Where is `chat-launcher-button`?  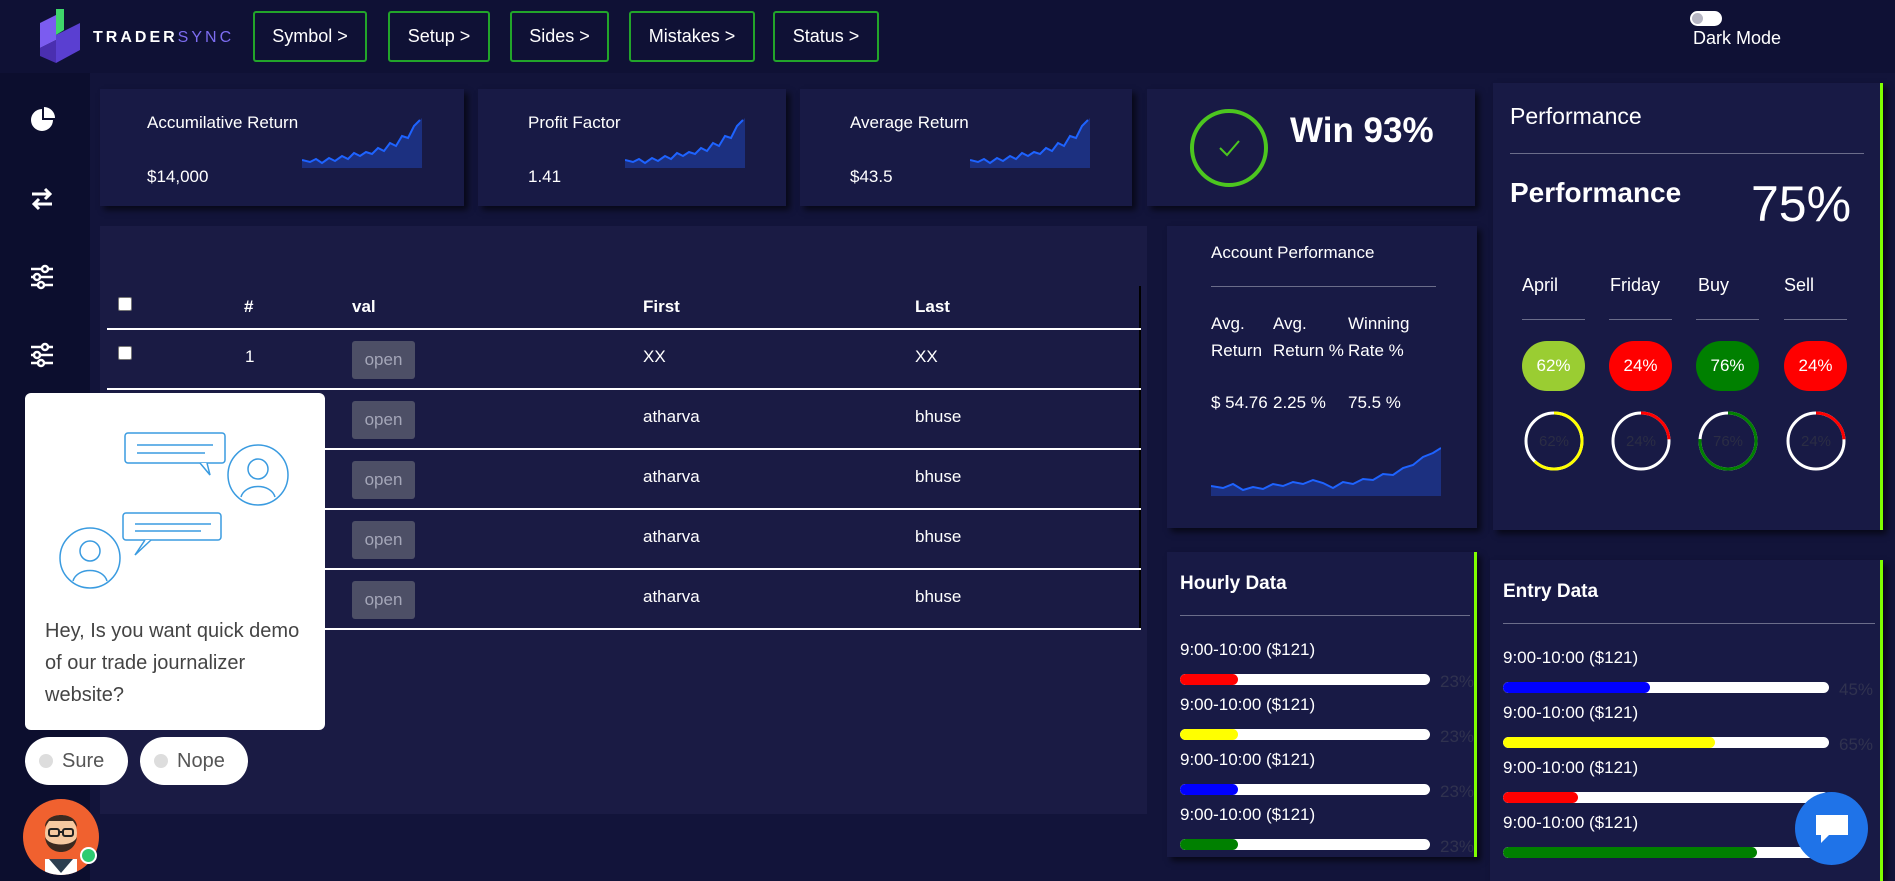 chat-launcher-button is located at coordinates (1831, 828).